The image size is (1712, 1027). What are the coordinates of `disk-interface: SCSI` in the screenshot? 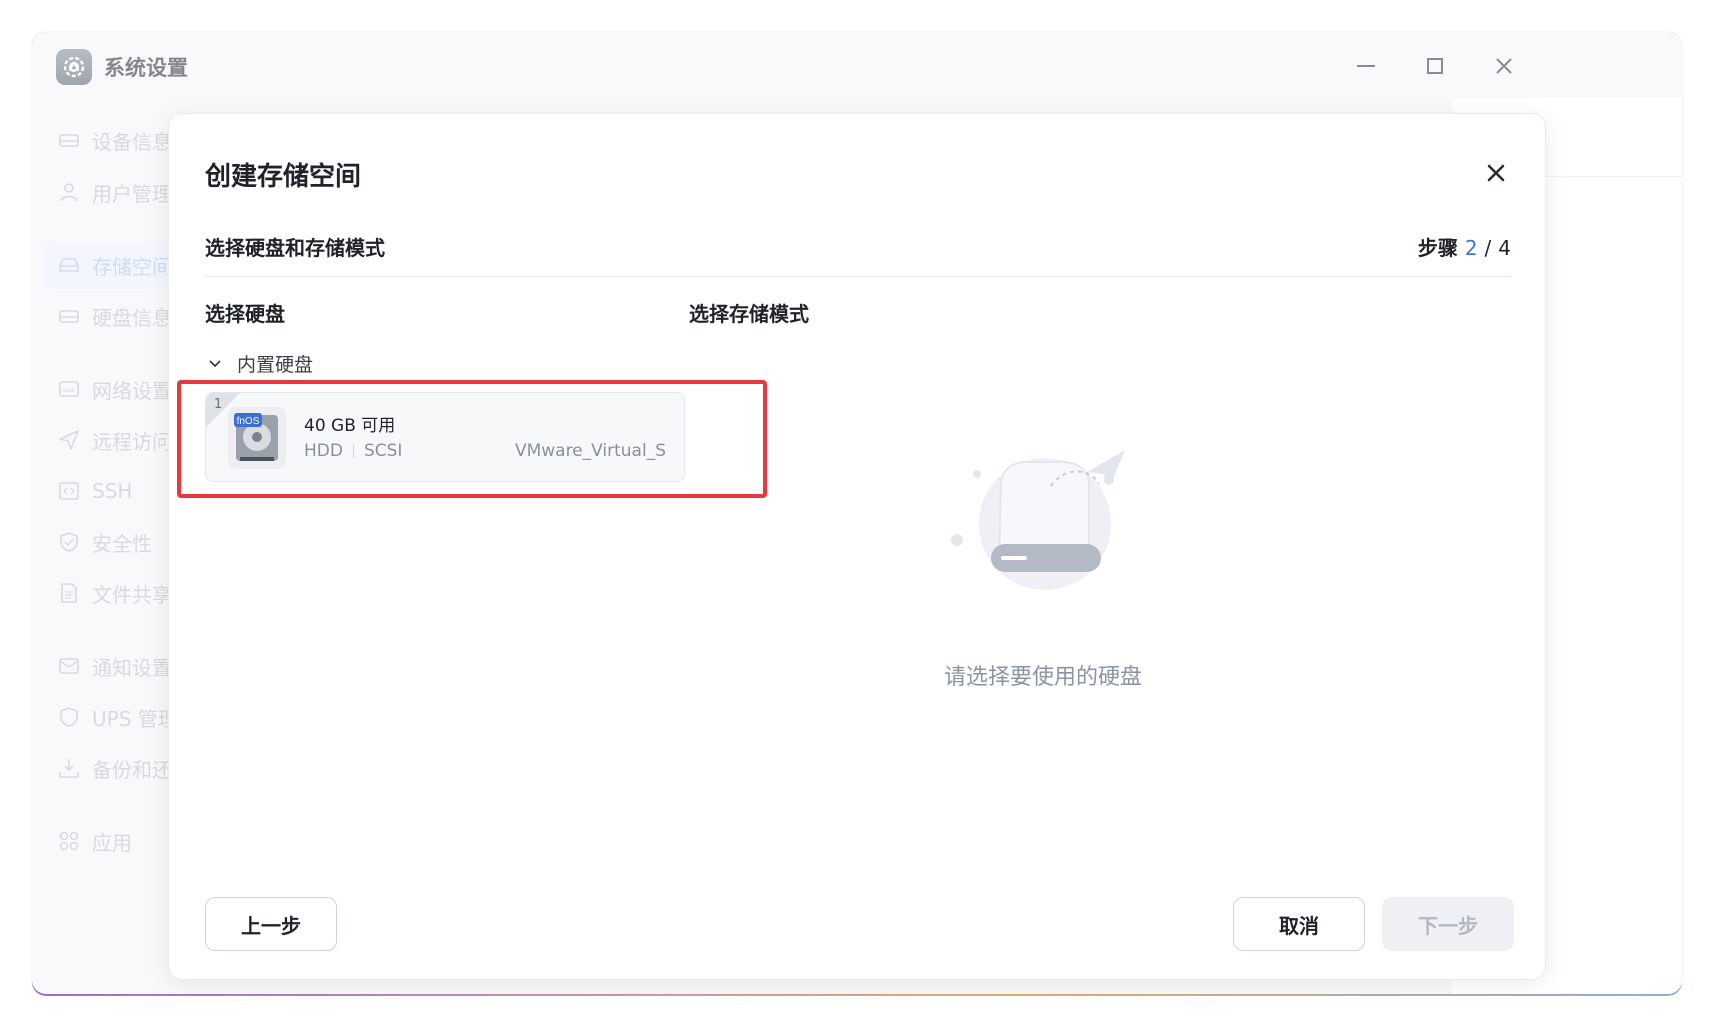 It's located at (383, 451).